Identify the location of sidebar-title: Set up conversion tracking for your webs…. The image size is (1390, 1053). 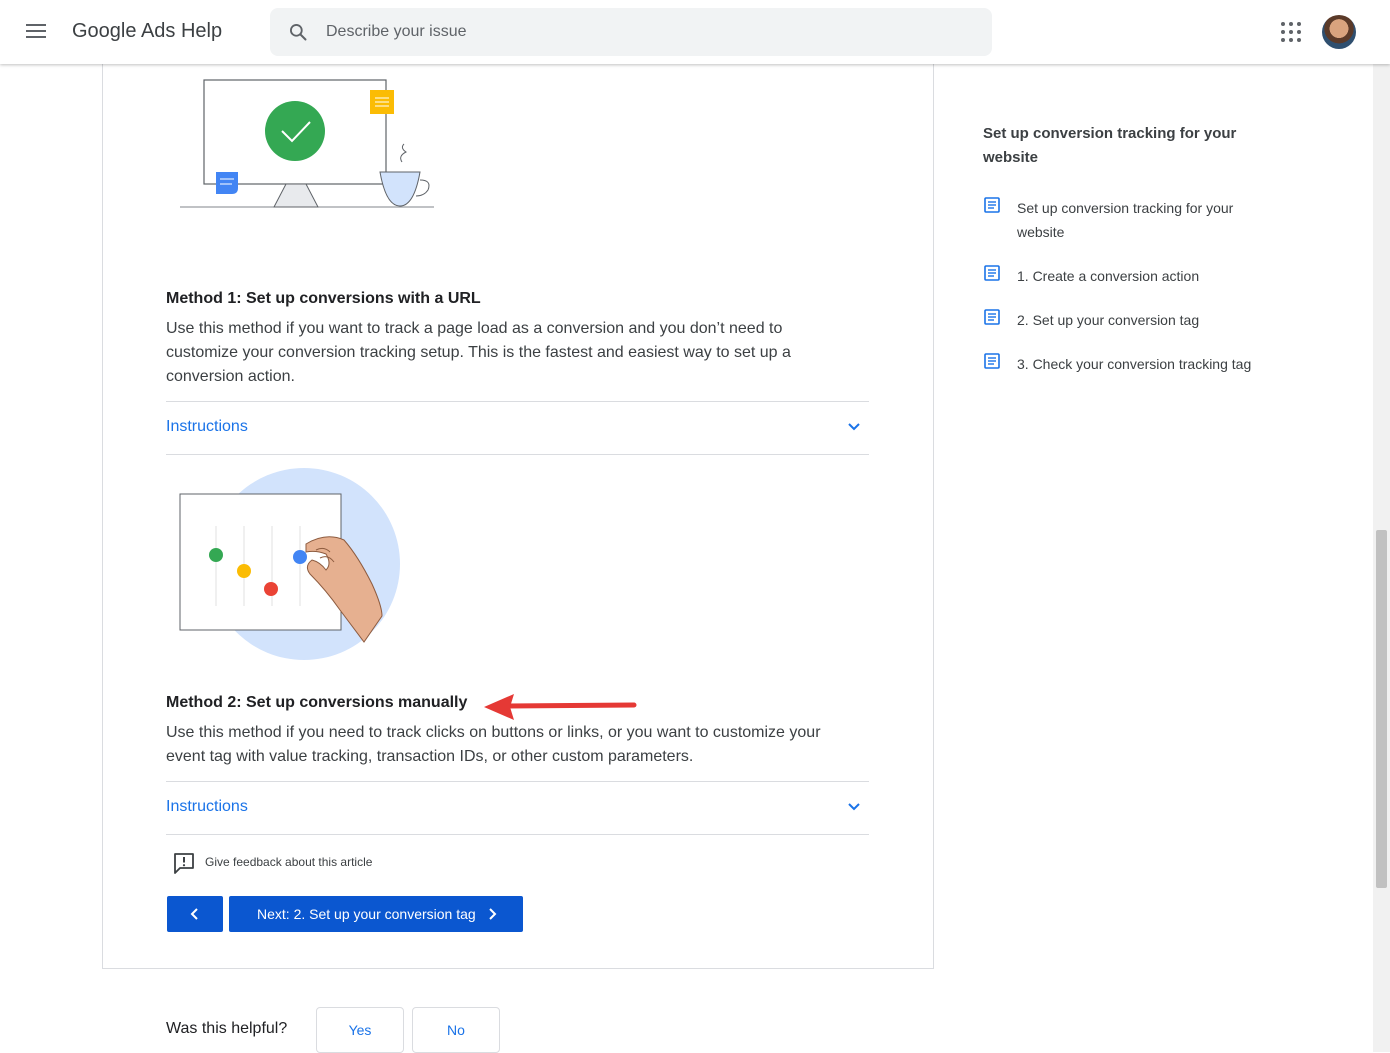
(1110, 145).